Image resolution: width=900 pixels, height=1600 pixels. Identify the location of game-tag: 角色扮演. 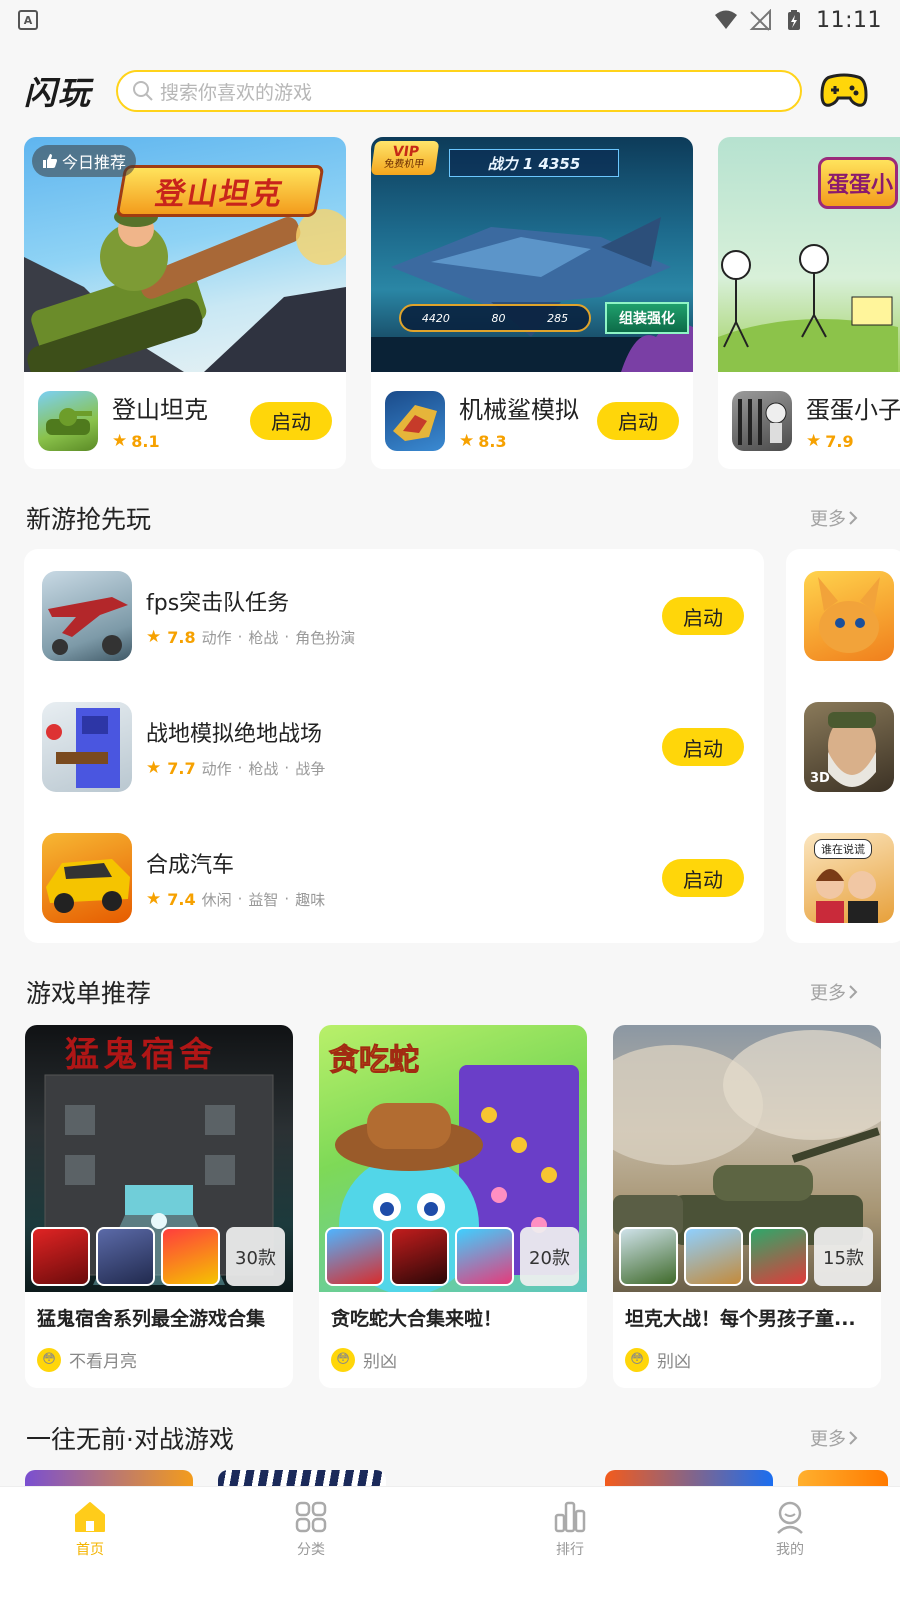
(325, 637).